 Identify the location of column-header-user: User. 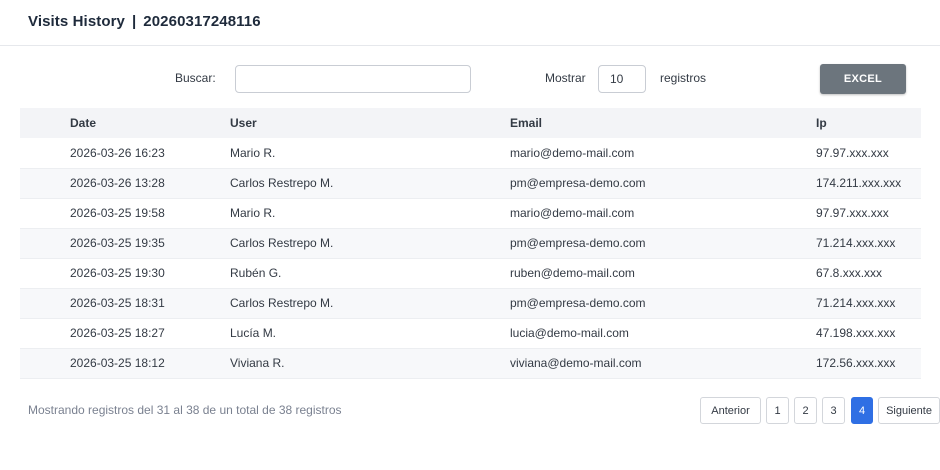
(370, 123).